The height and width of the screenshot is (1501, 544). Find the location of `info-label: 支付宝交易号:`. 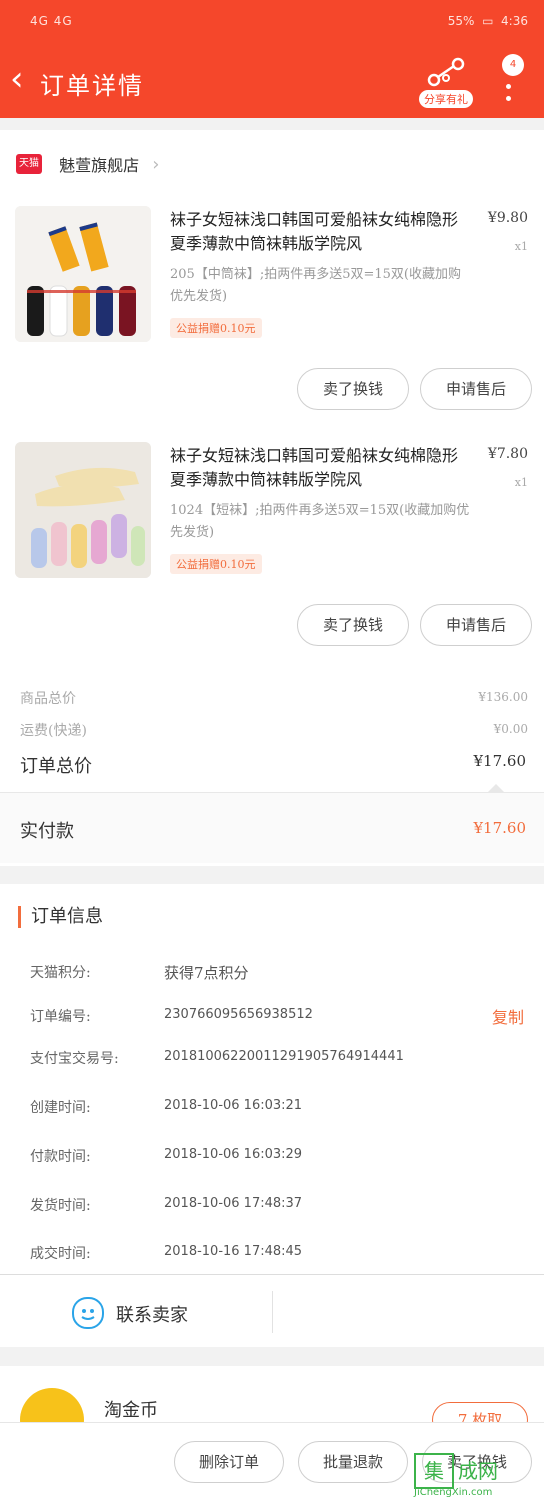

info-label: 支付宝交易号: is located at coordinates (74, 1059).